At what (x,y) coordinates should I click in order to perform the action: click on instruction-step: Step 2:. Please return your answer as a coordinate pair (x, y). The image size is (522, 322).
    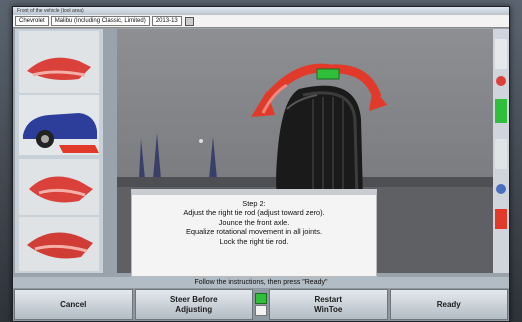
    Looking at the image, I should click on (254, 203).